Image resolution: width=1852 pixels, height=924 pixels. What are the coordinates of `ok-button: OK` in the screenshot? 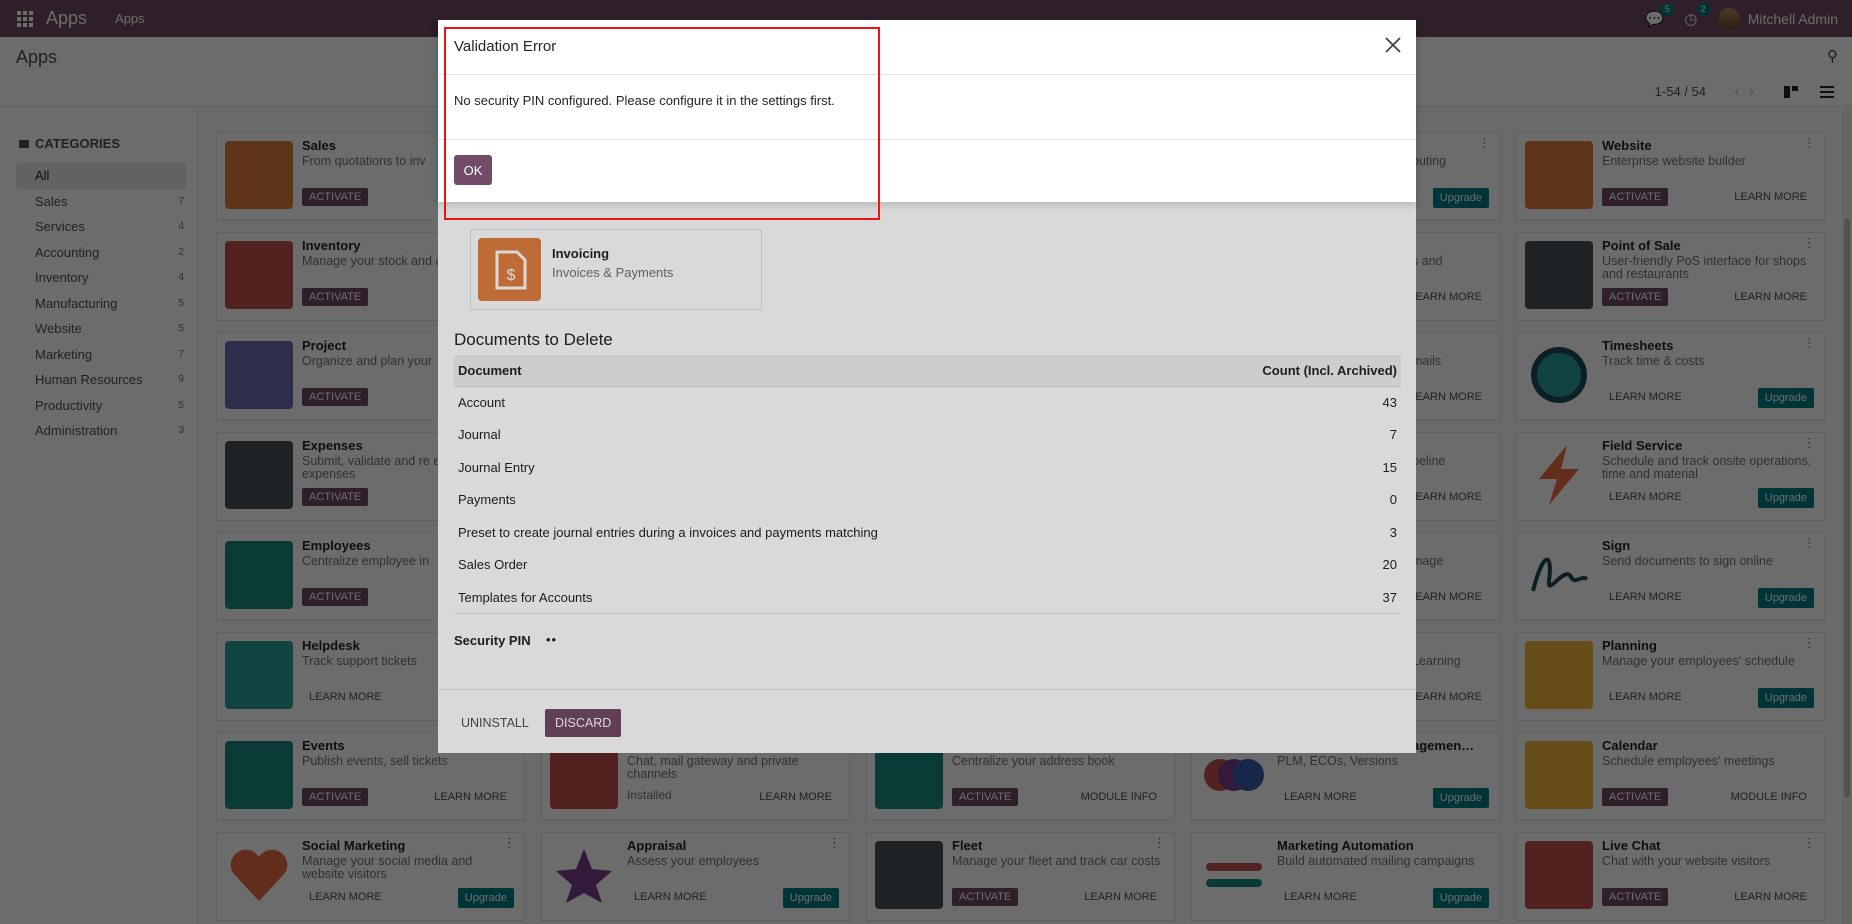 It's located at (473, 170).